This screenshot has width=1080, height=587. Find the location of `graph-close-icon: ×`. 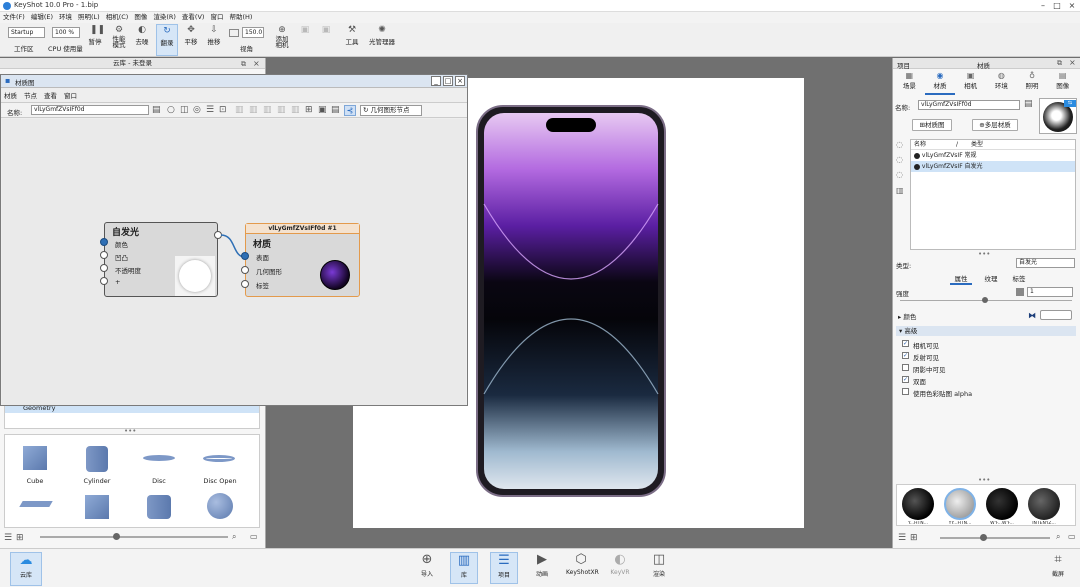

graph-close-icon: × is located at coordinates (460, 81).